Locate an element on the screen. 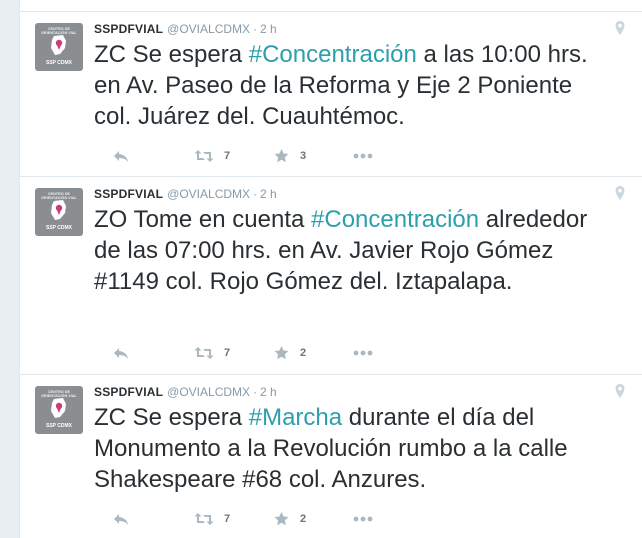 This screenshot has height=538, width=642. tweet-text-part: ZO Tome en cuenta is located at coordinates (203, 219).